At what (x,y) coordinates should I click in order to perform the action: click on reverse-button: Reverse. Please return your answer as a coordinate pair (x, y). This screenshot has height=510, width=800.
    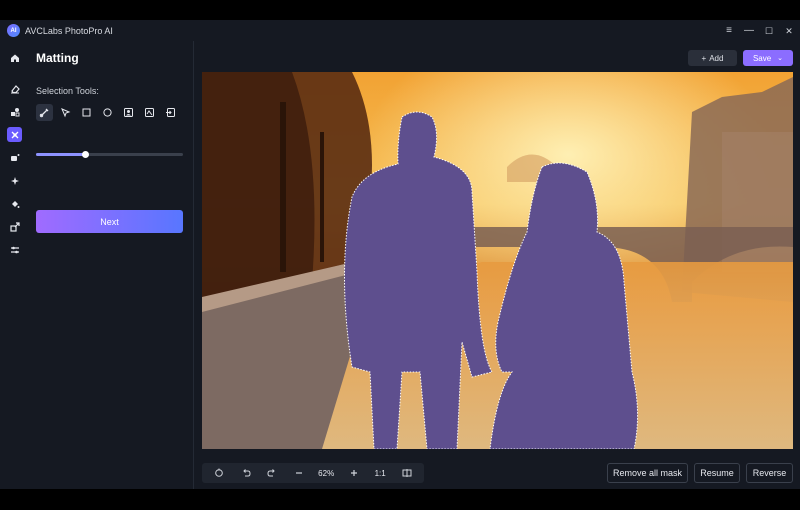
    Looking at the image, I should click on (769, 473).